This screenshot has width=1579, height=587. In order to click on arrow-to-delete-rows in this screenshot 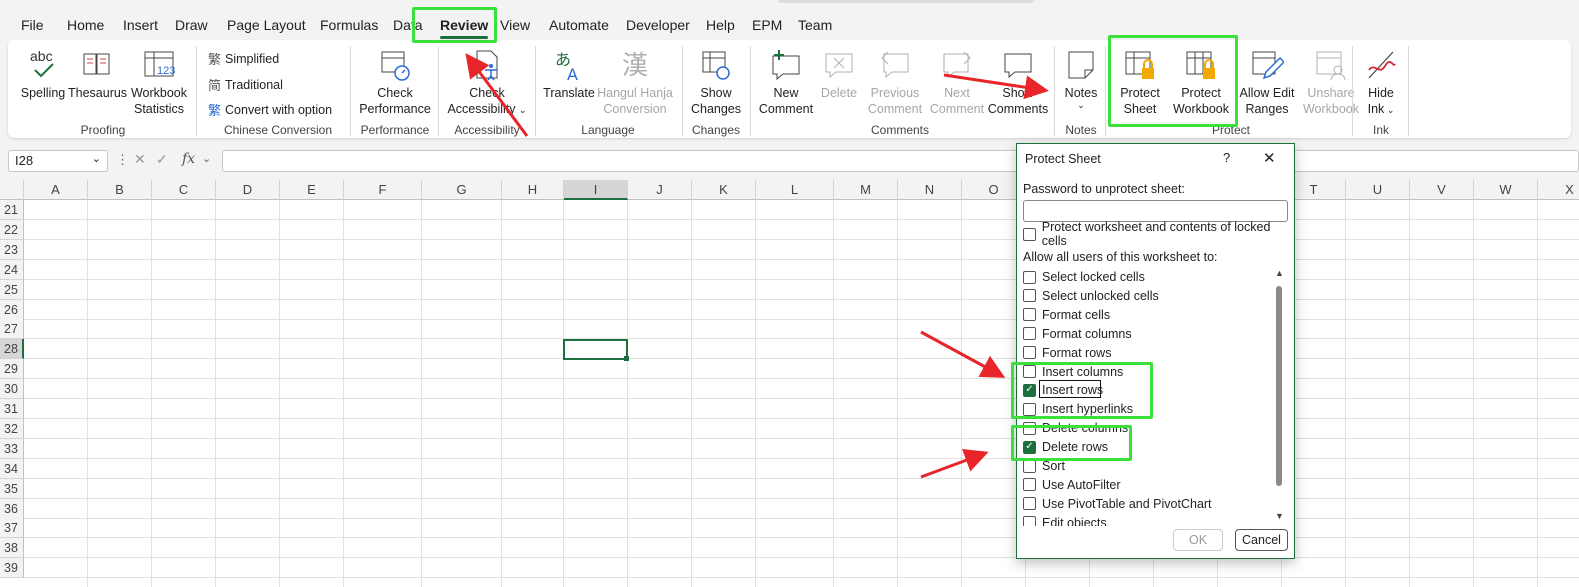, I will do `click(954, 464)`.